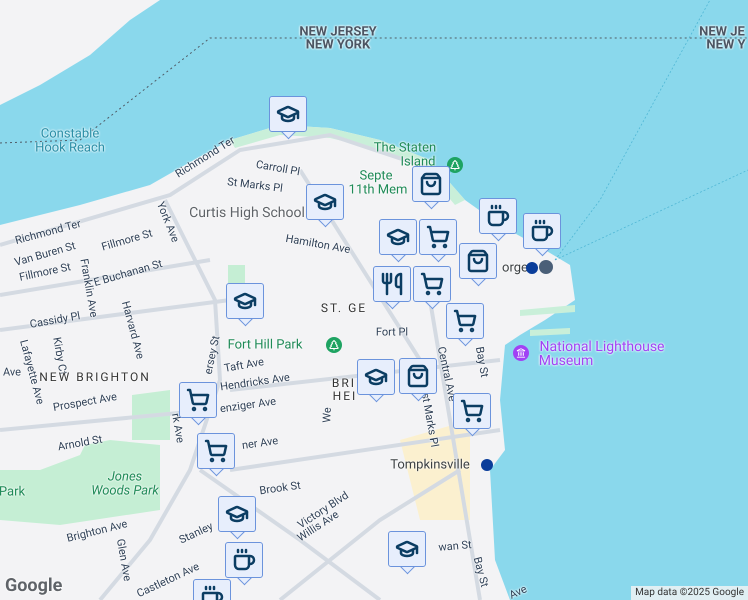  Describe the element at coordinates (344, 383) in the screenshot. I see `neighborhood-label: BRI` at that location.